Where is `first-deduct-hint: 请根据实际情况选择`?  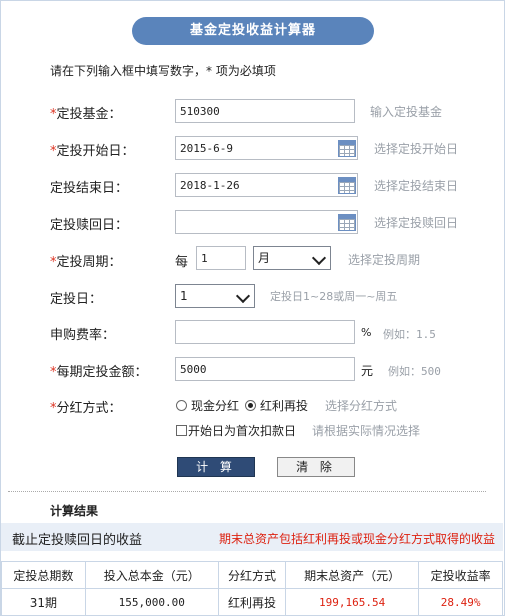
first-deduct-hint: 请根据实际情况选择 is located at coordinates (366, 431).